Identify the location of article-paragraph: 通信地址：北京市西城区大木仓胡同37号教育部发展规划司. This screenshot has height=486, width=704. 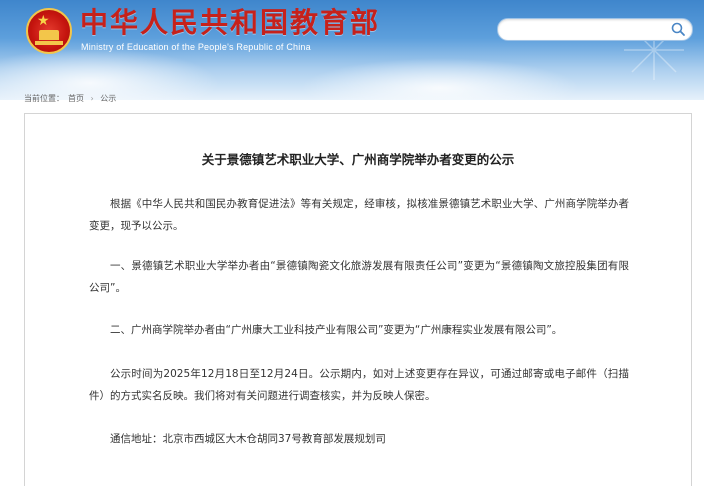
(248, 439).